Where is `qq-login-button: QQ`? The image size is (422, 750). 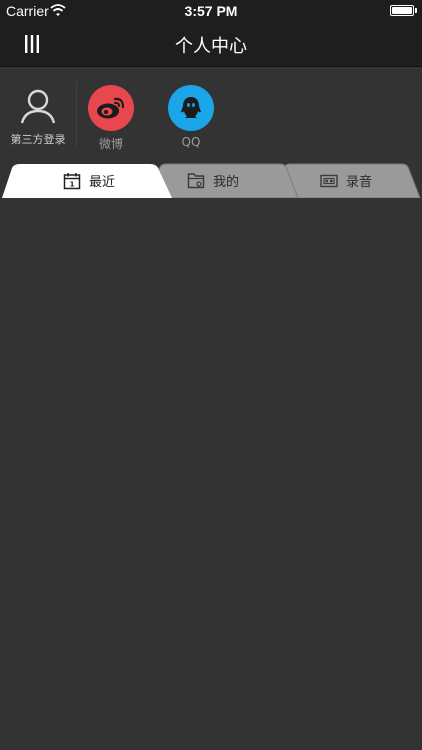 qq-login-button: QQ is located at coordinates (191, 117).